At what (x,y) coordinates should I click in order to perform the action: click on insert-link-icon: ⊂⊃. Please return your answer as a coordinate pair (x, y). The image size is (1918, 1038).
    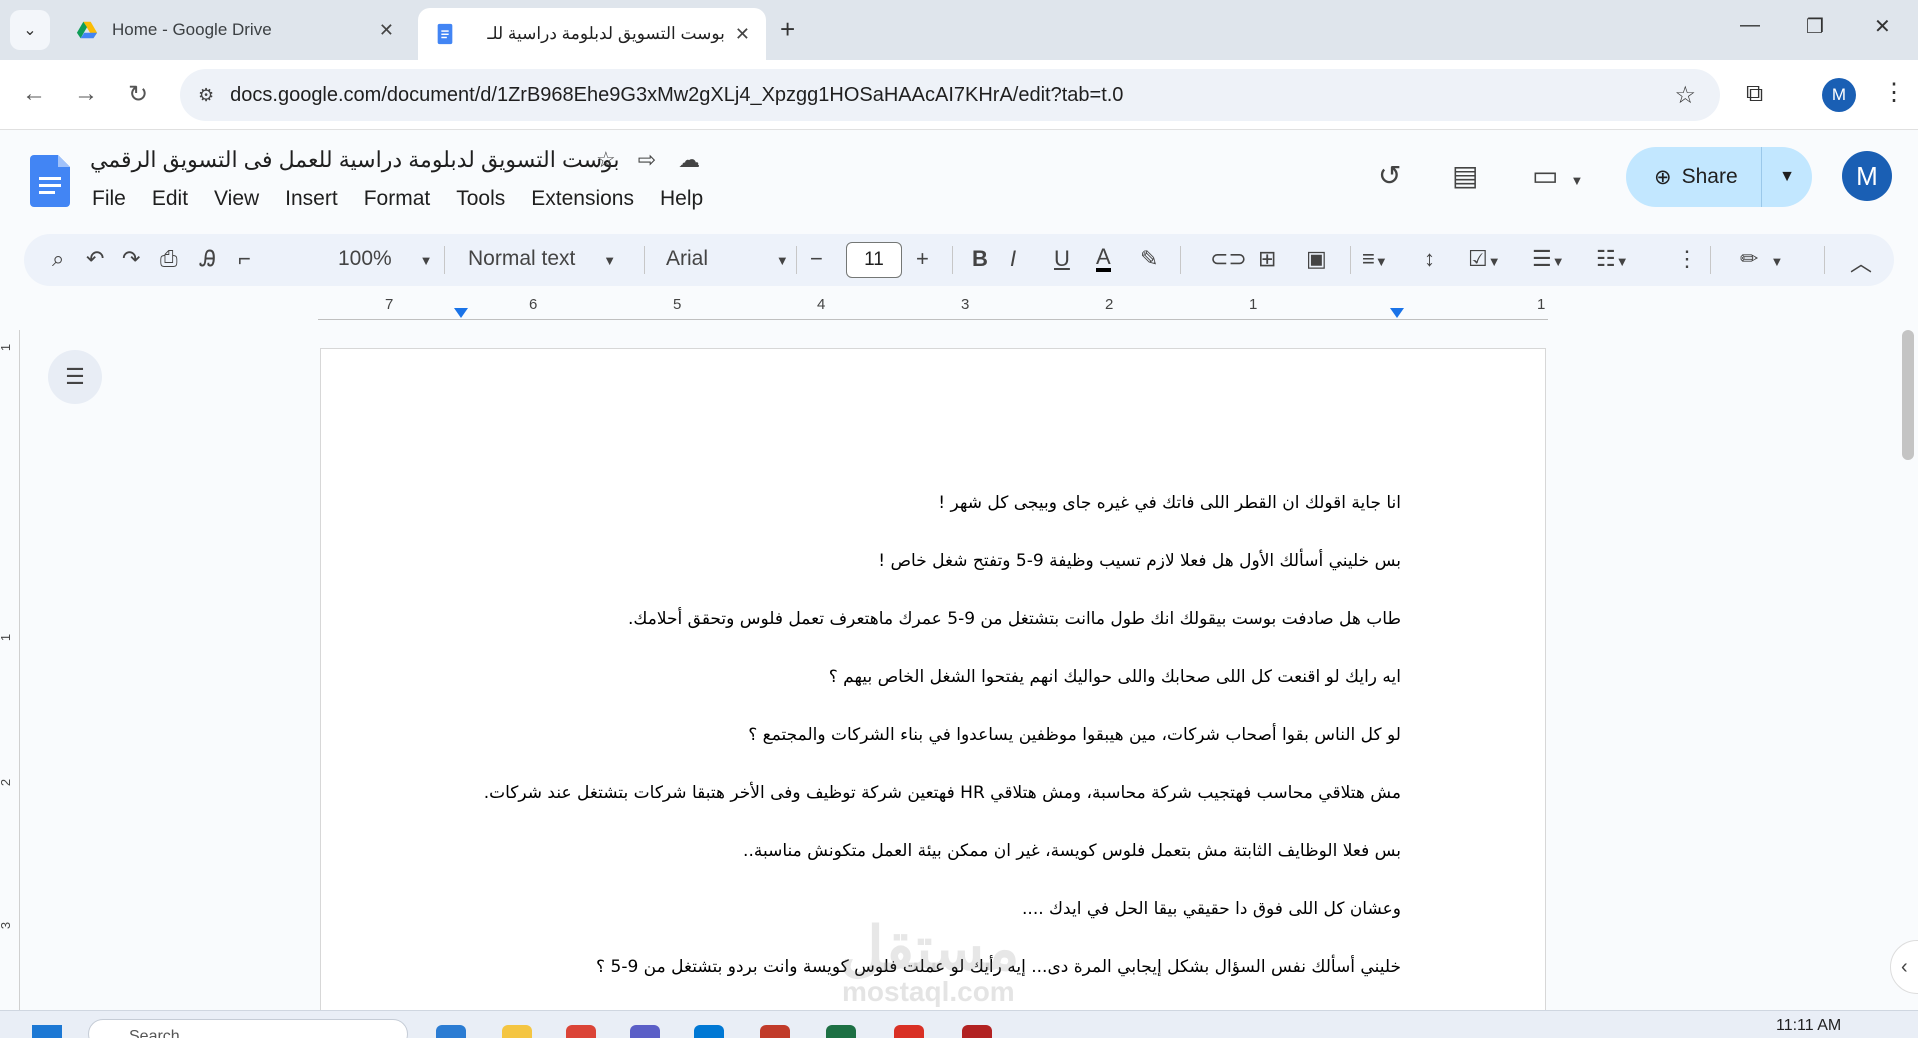
    Looking at the image, I should click on (1228, 259).